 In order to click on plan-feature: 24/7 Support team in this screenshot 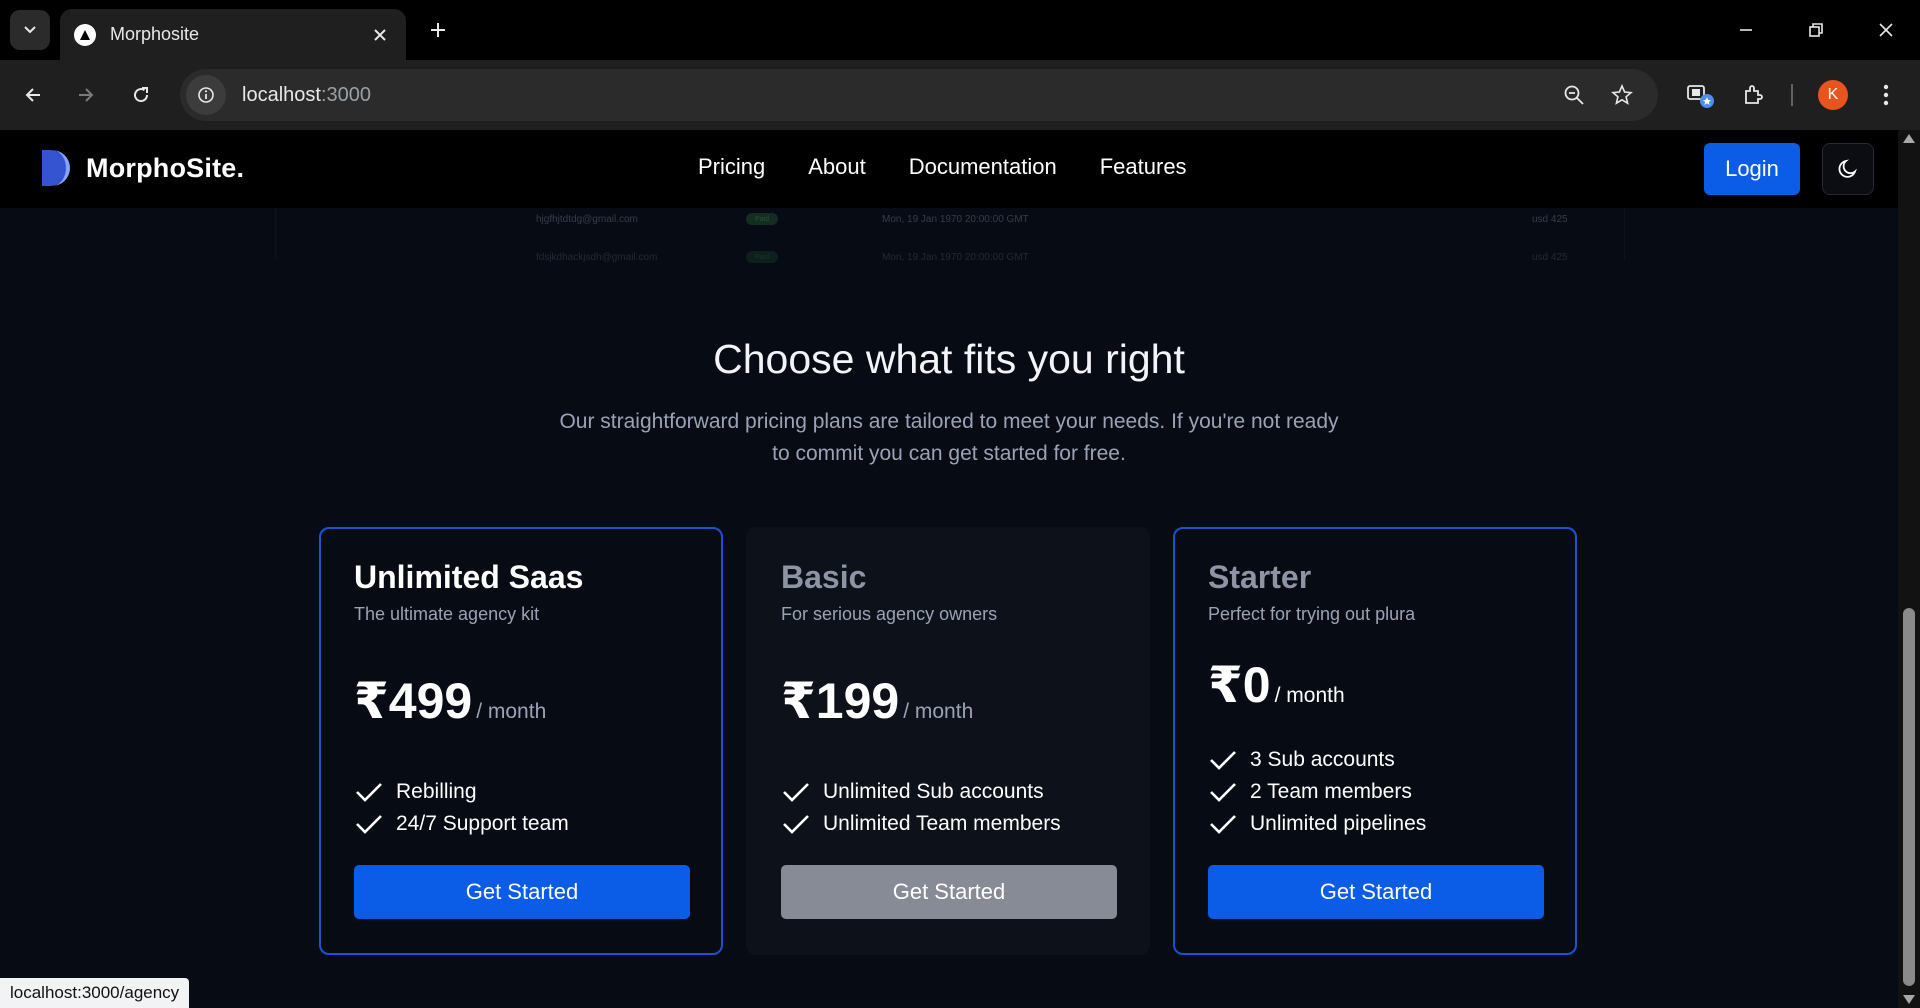, I will do `click(461, 824)`.